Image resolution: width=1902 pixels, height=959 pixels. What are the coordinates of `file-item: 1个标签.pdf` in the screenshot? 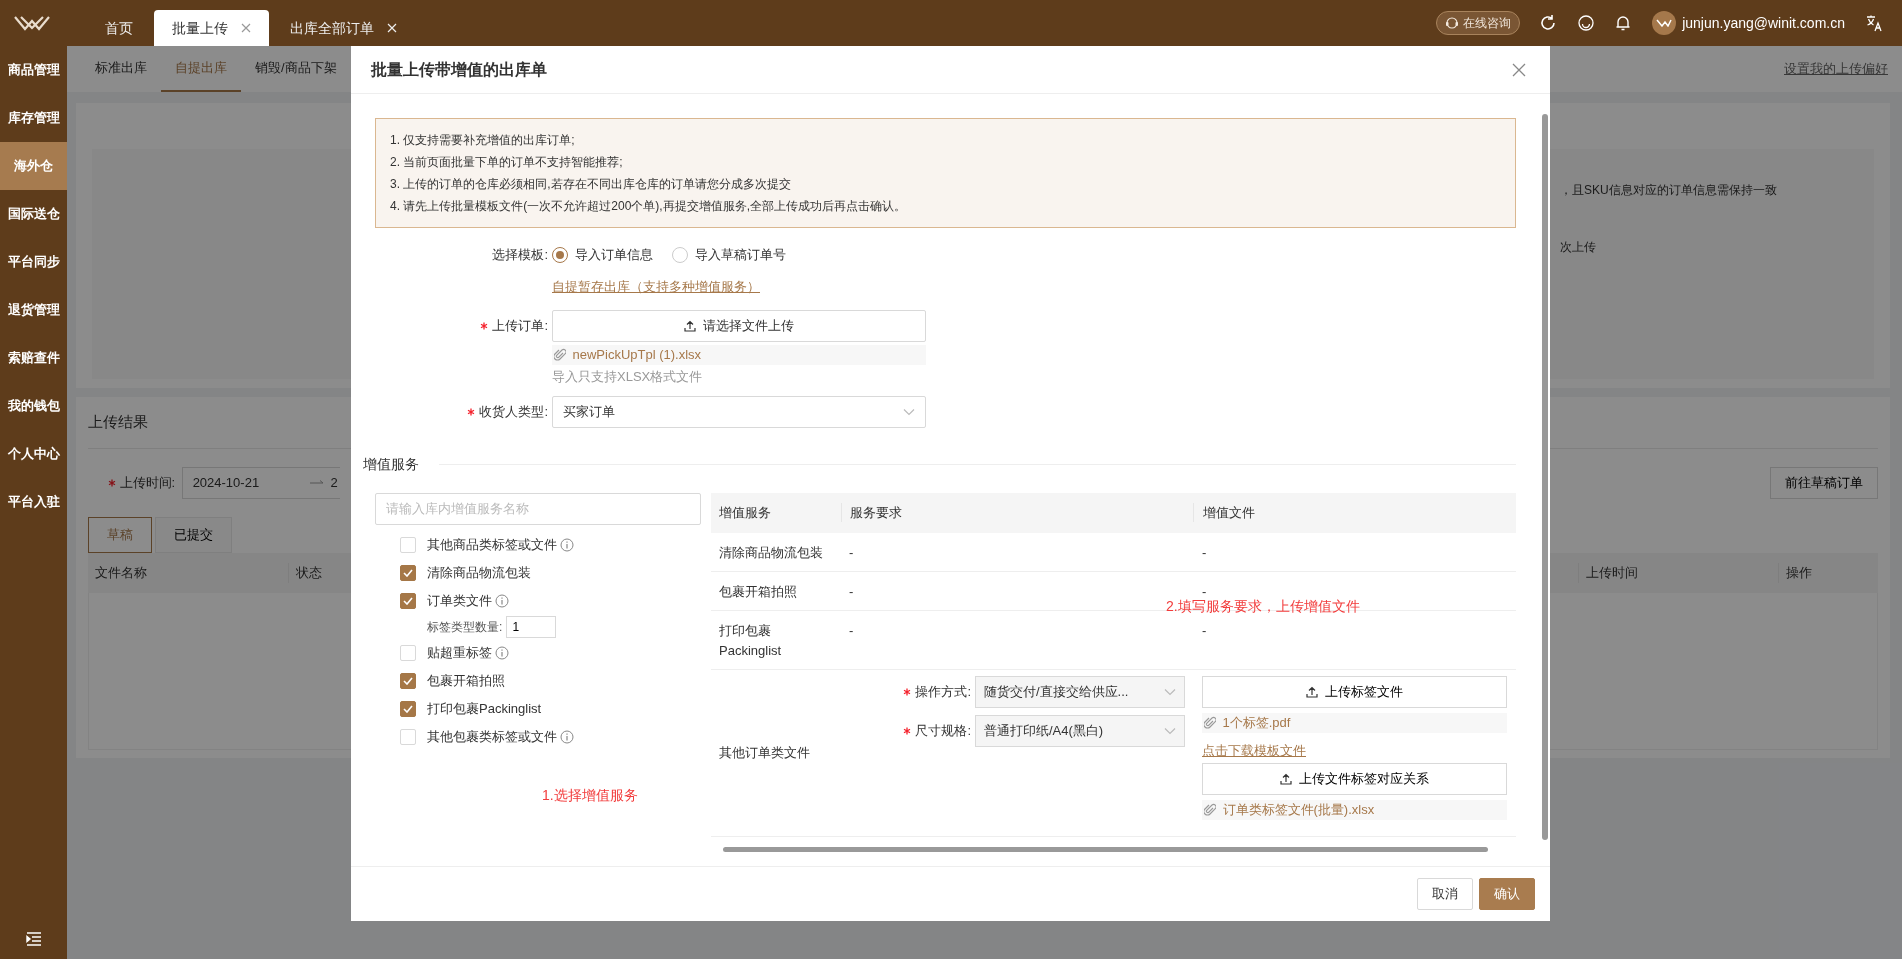 It's located at (1354, 723).